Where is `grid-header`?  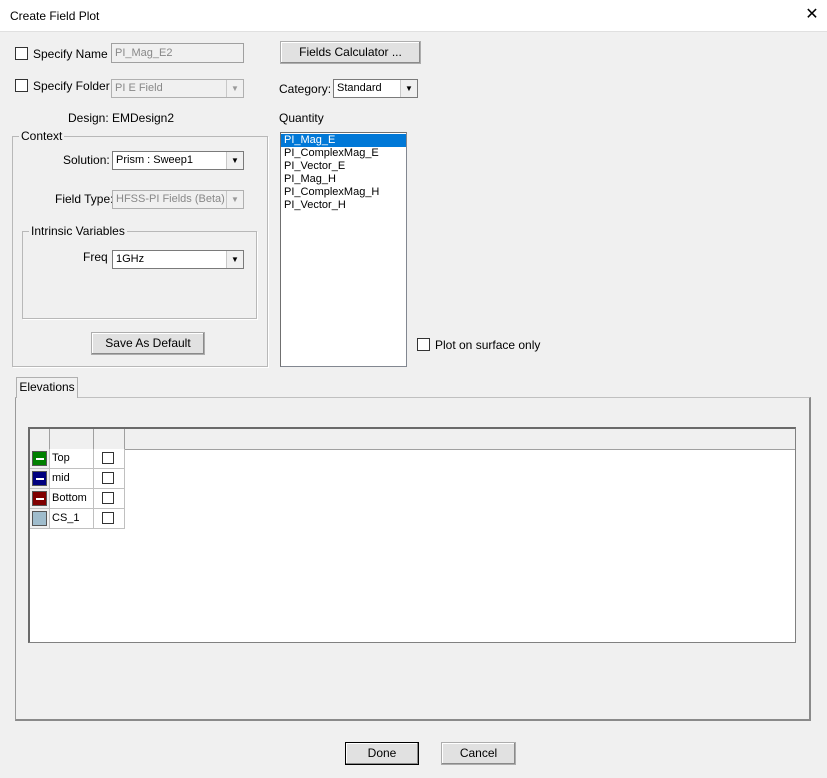
grid-header is located at coordinates (412, 439).